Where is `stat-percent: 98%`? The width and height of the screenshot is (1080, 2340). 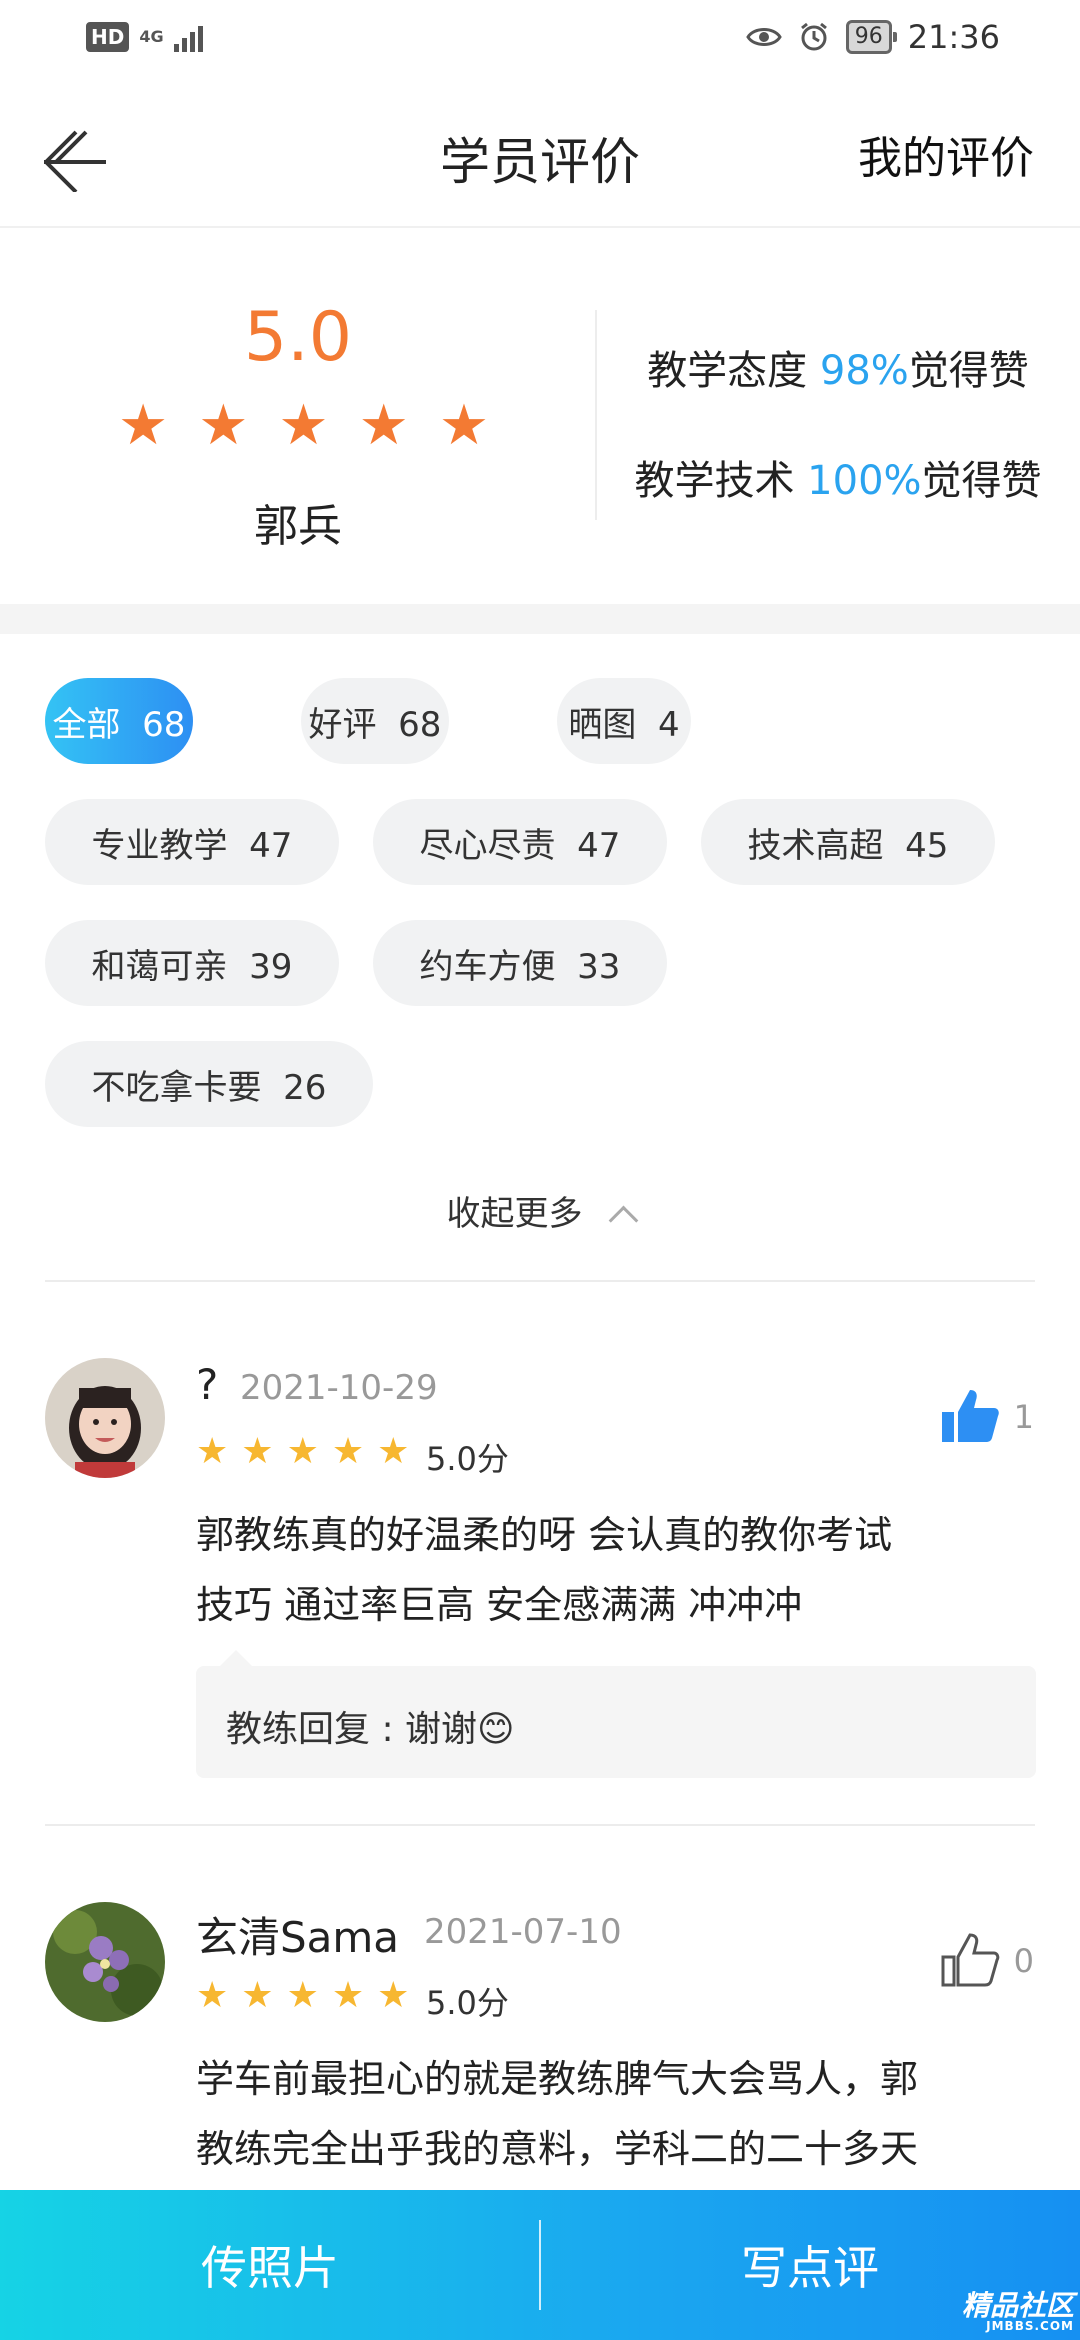 stat-percent: 98% is located at coordinates (864, 371).